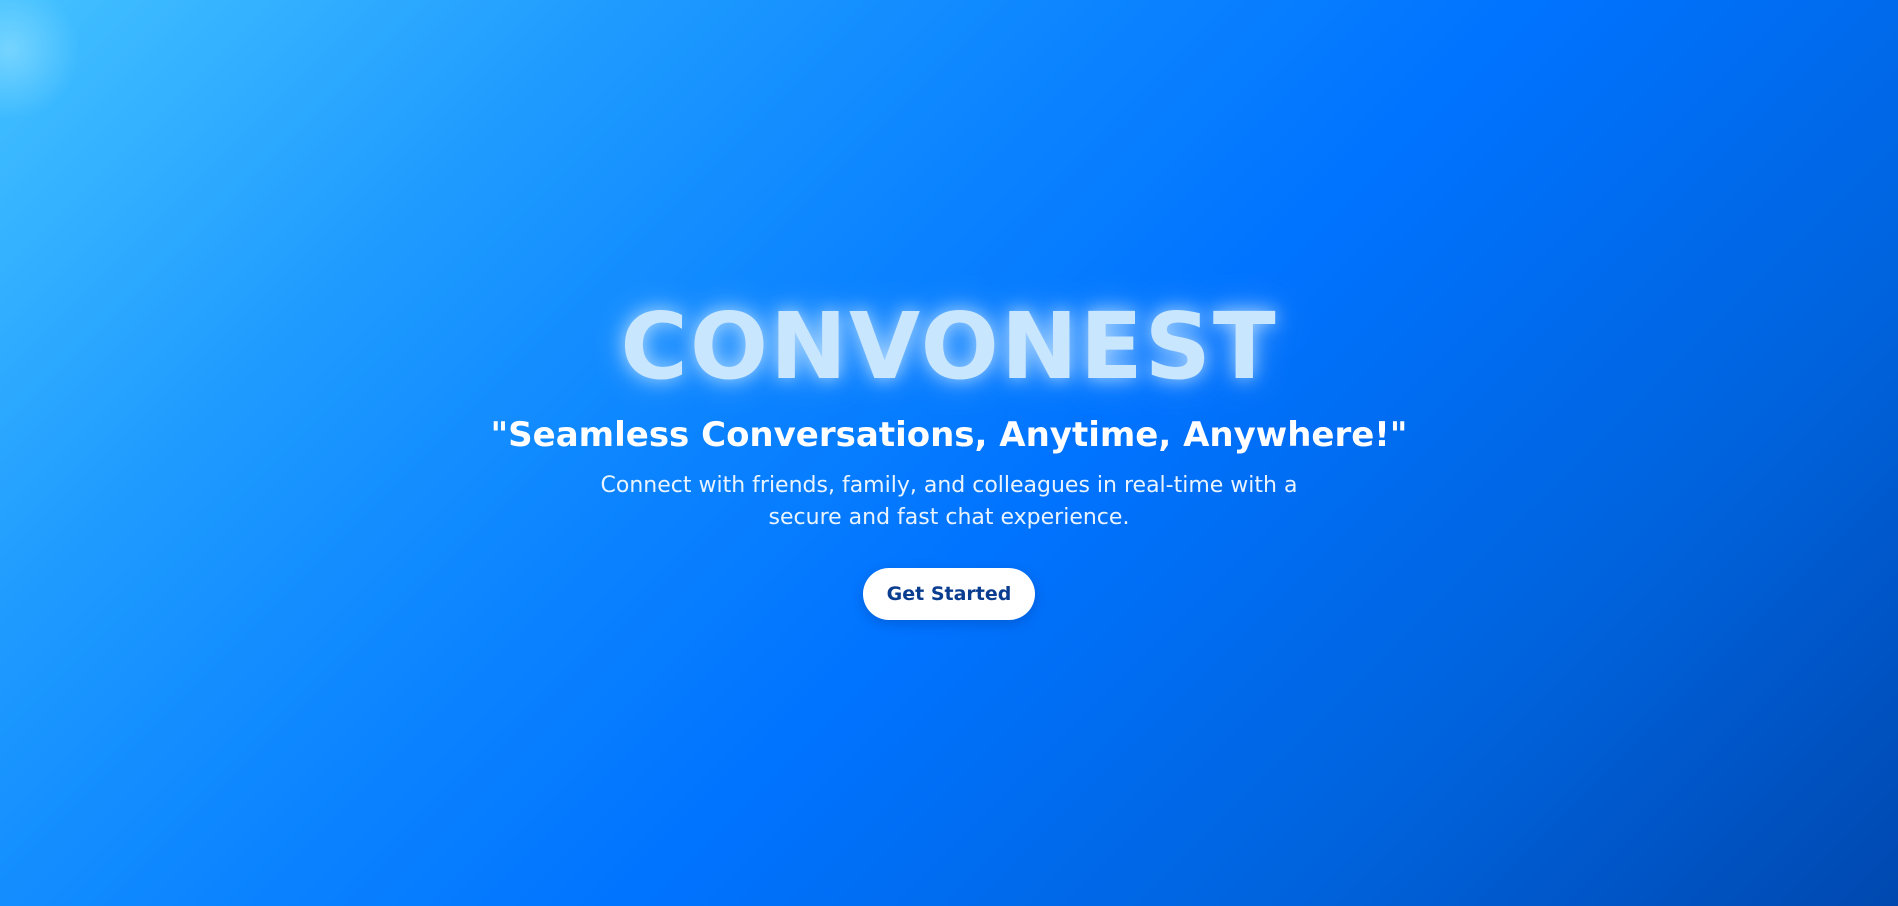 The height and width of the screenshot is (906, 1898). I want to click on brand-title: CONVONEST, so click(949, 346).